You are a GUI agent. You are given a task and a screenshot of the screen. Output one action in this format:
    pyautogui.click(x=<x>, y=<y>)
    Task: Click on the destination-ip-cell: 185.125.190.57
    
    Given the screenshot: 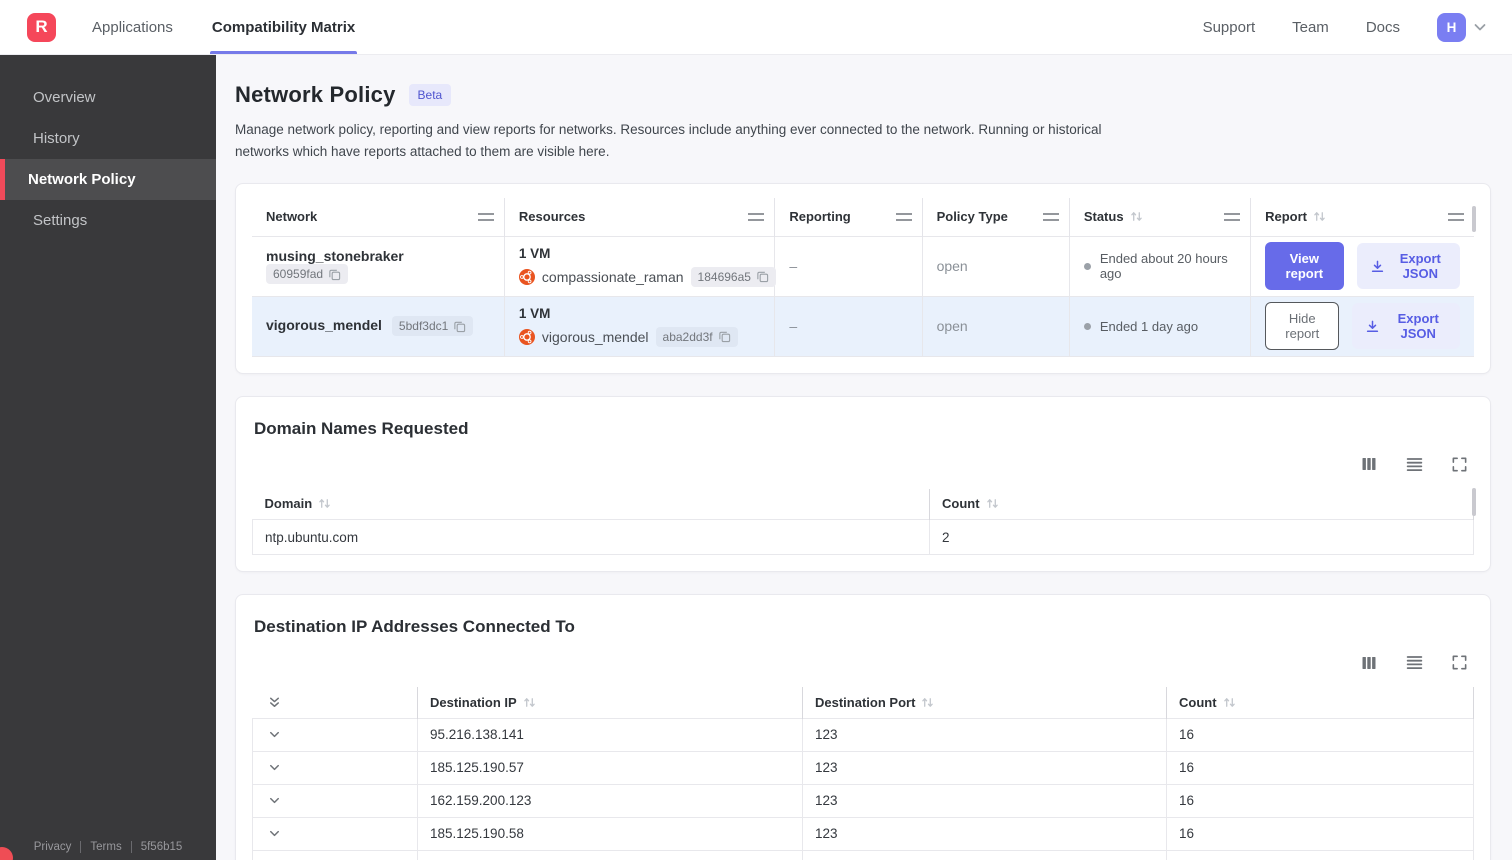 What is the action you would take?
    pyautogui.click(x=610, y=767)
    